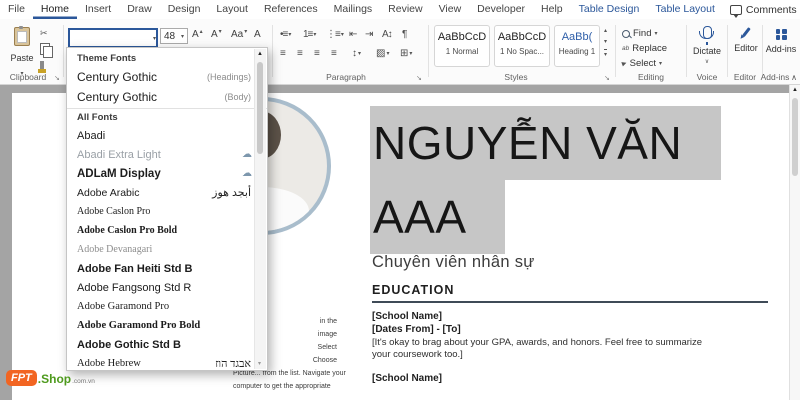 The image size is (800, 400). I want to click on scrollbar-thumb, so click(795, 137).